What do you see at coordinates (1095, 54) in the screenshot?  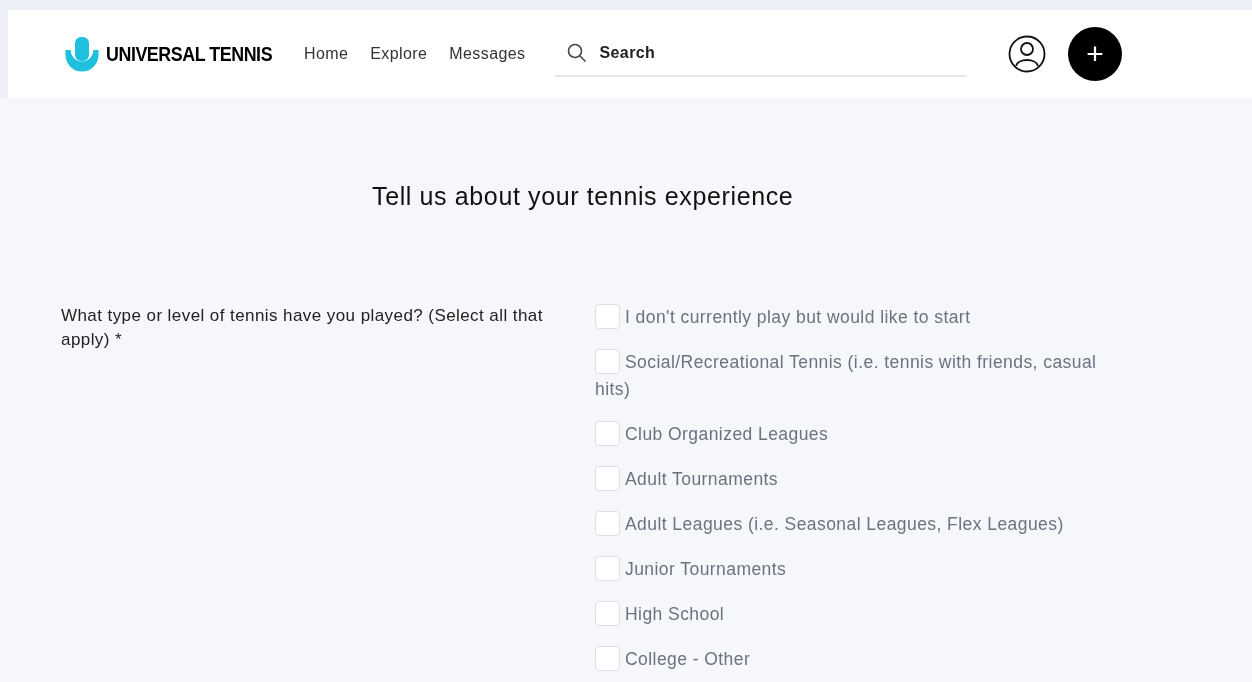 I see `add-button: +` at bounding box center [1095, 54].